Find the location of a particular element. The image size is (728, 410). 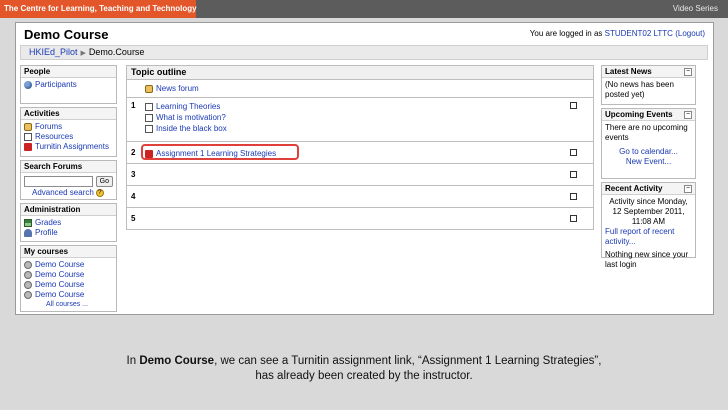

admin-block-title: Administration is located at coordinates (68, 210).